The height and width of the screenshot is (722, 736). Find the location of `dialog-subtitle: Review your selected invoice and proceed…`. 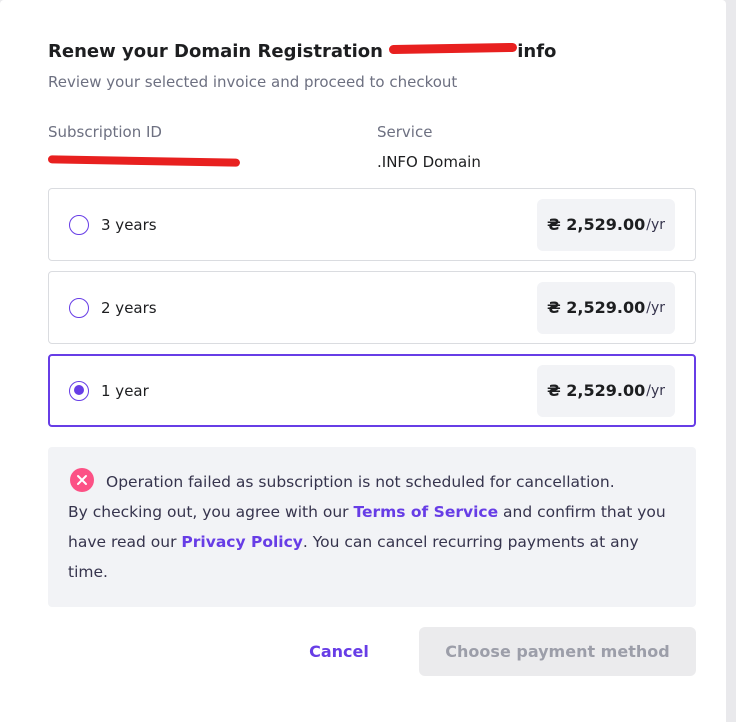

dialog-subtitle: Review your selected invoice and proceed… is located at coordinates (253, 82).